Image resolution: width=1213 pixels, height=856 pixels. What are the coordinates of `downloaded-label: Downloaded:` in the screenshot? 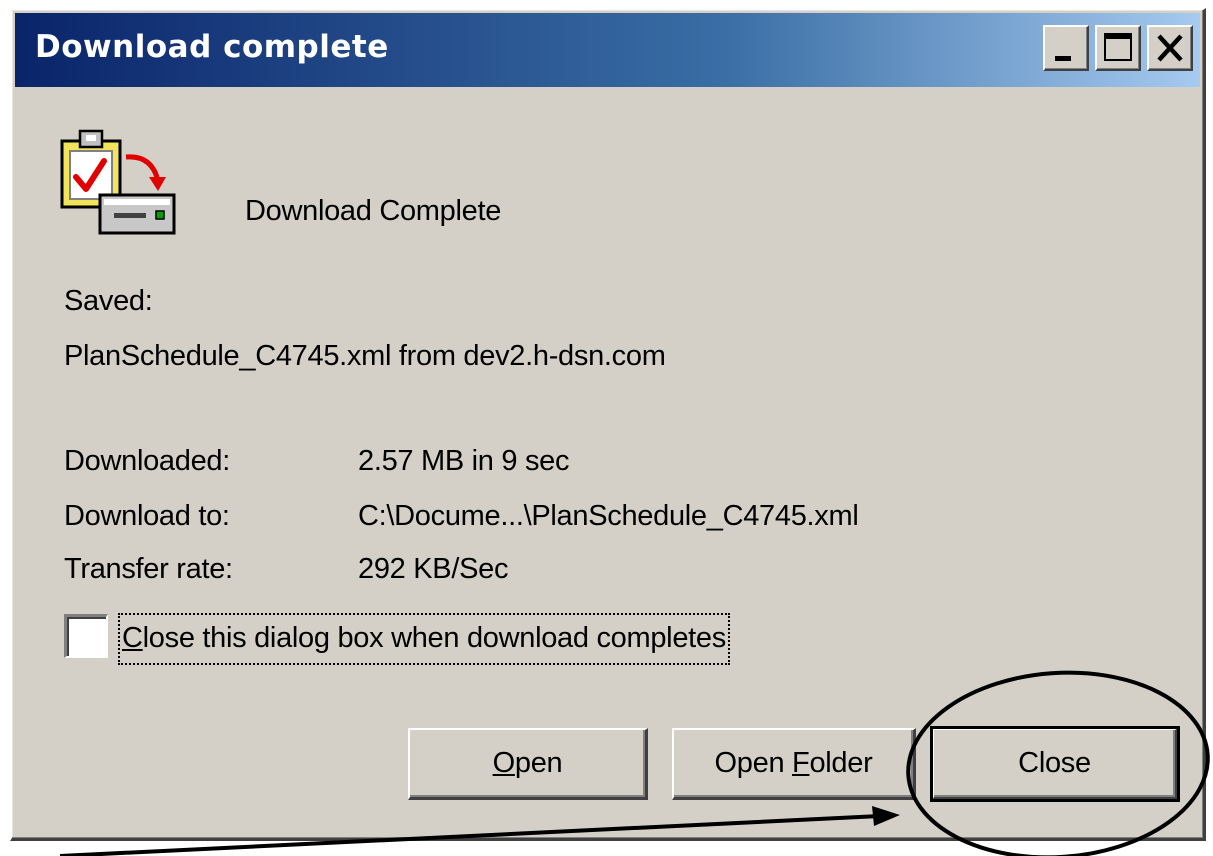 It's located at (147, 461).